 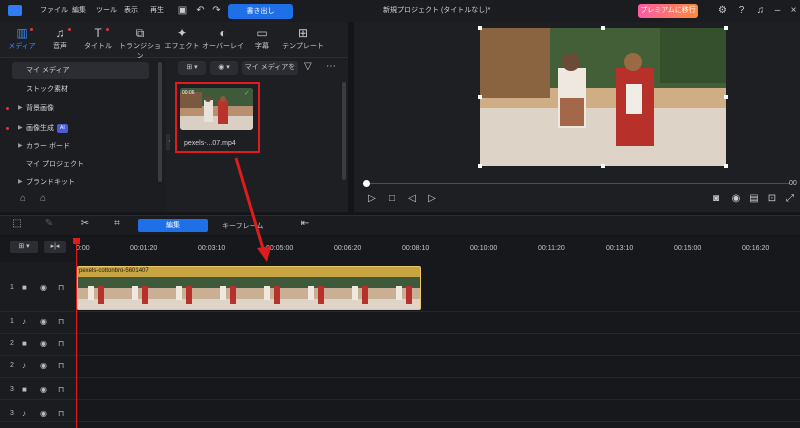 What do you see at coordinates (173, 225) in the screenshot?
I see `tab-edit: 編集` at bounding box center [173, 225].